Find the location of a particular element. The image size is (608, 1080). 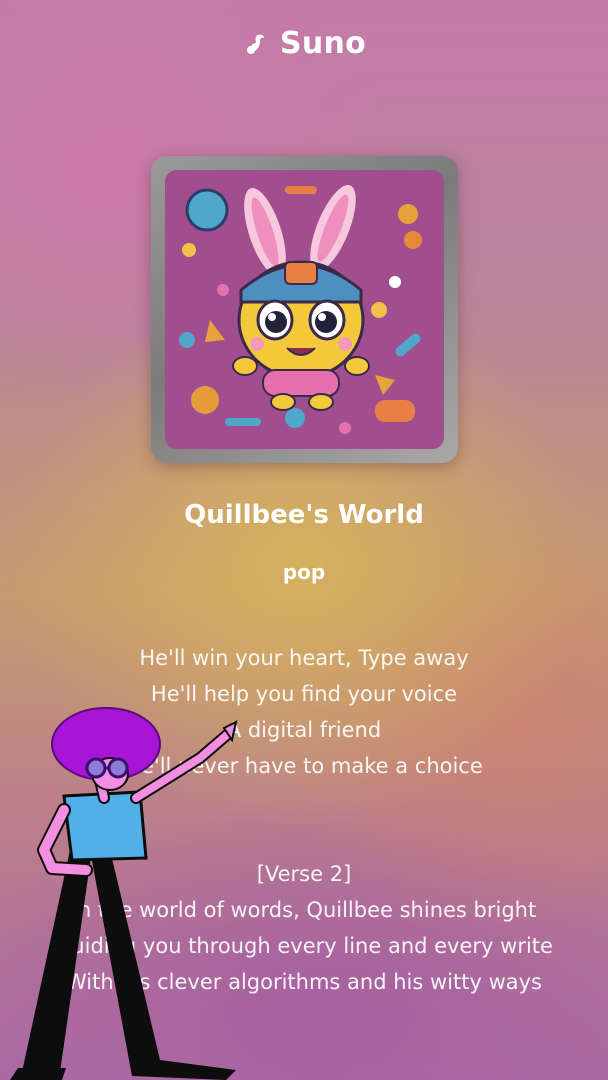

header: Suno is located at coordinates (304, 43).